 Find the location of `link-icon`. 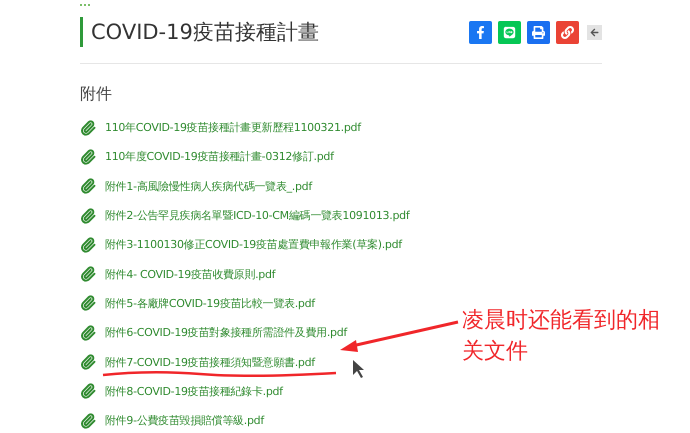

link-icon is located at coordinates (567, 32).